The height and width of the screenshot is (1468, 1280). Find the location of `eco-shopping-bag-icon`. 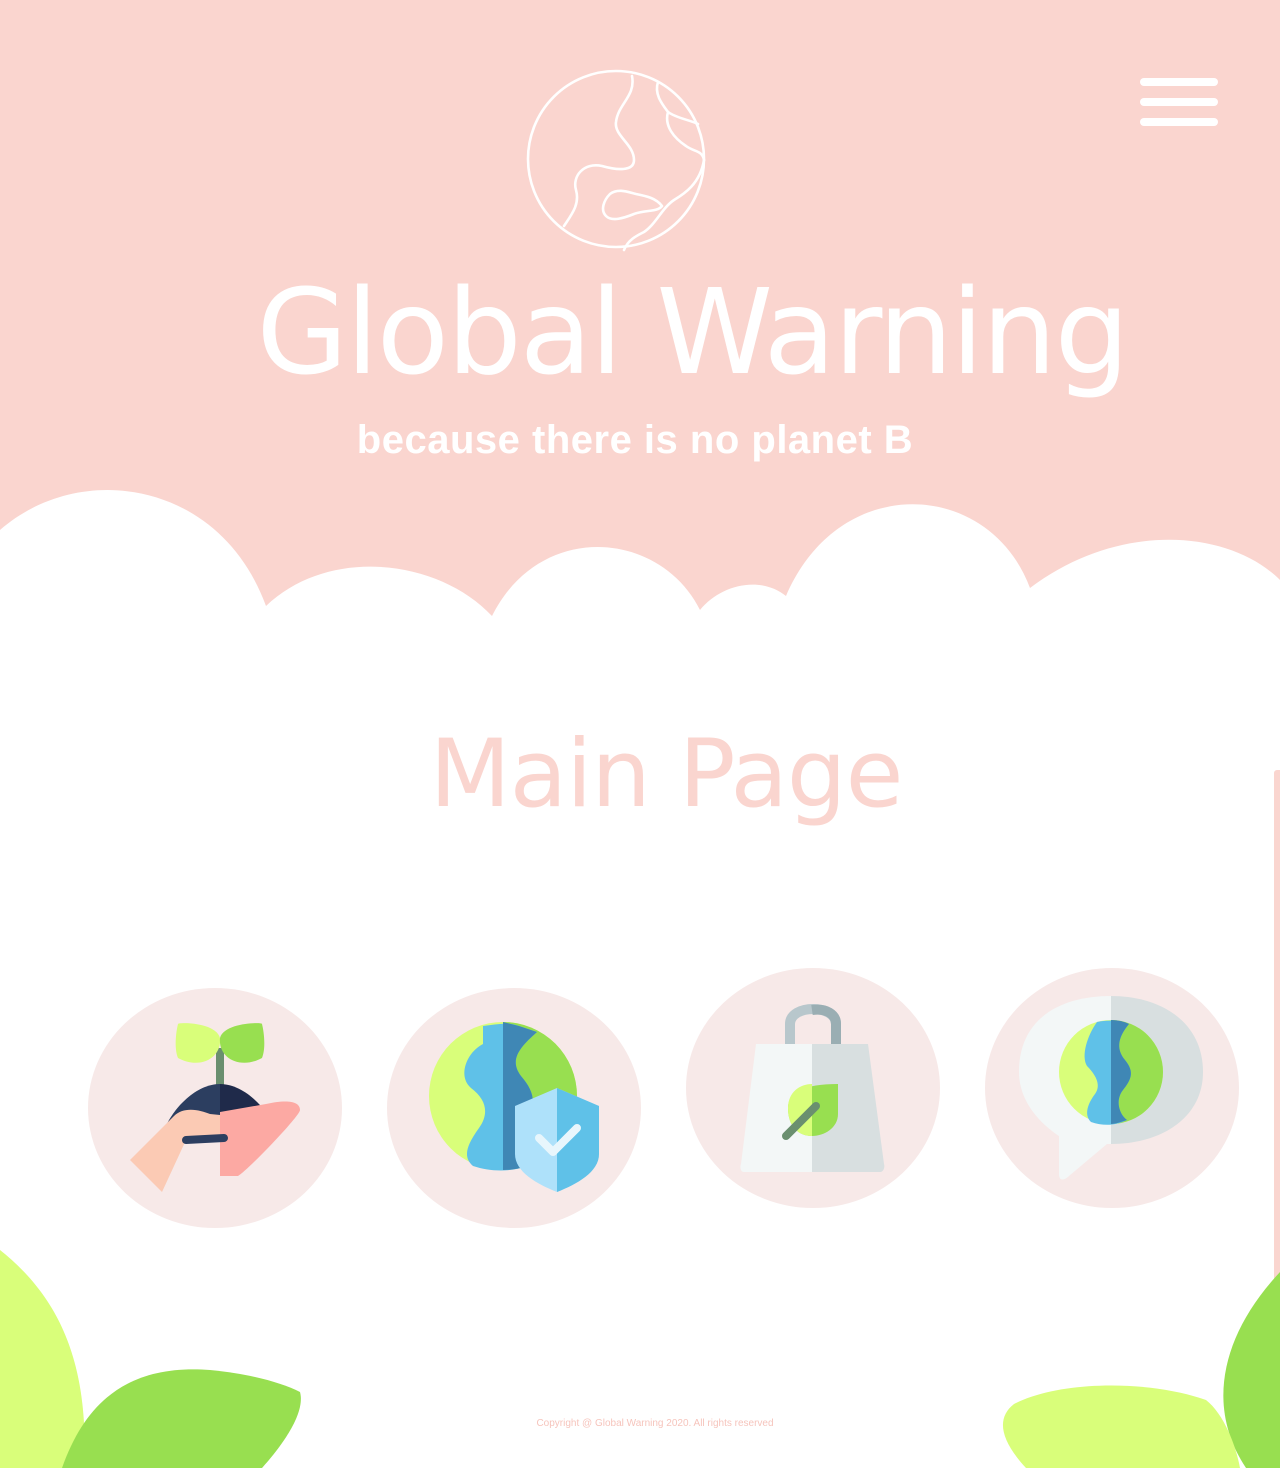

eco-shopping-bag-icon is located at coordinates (812, 1088).